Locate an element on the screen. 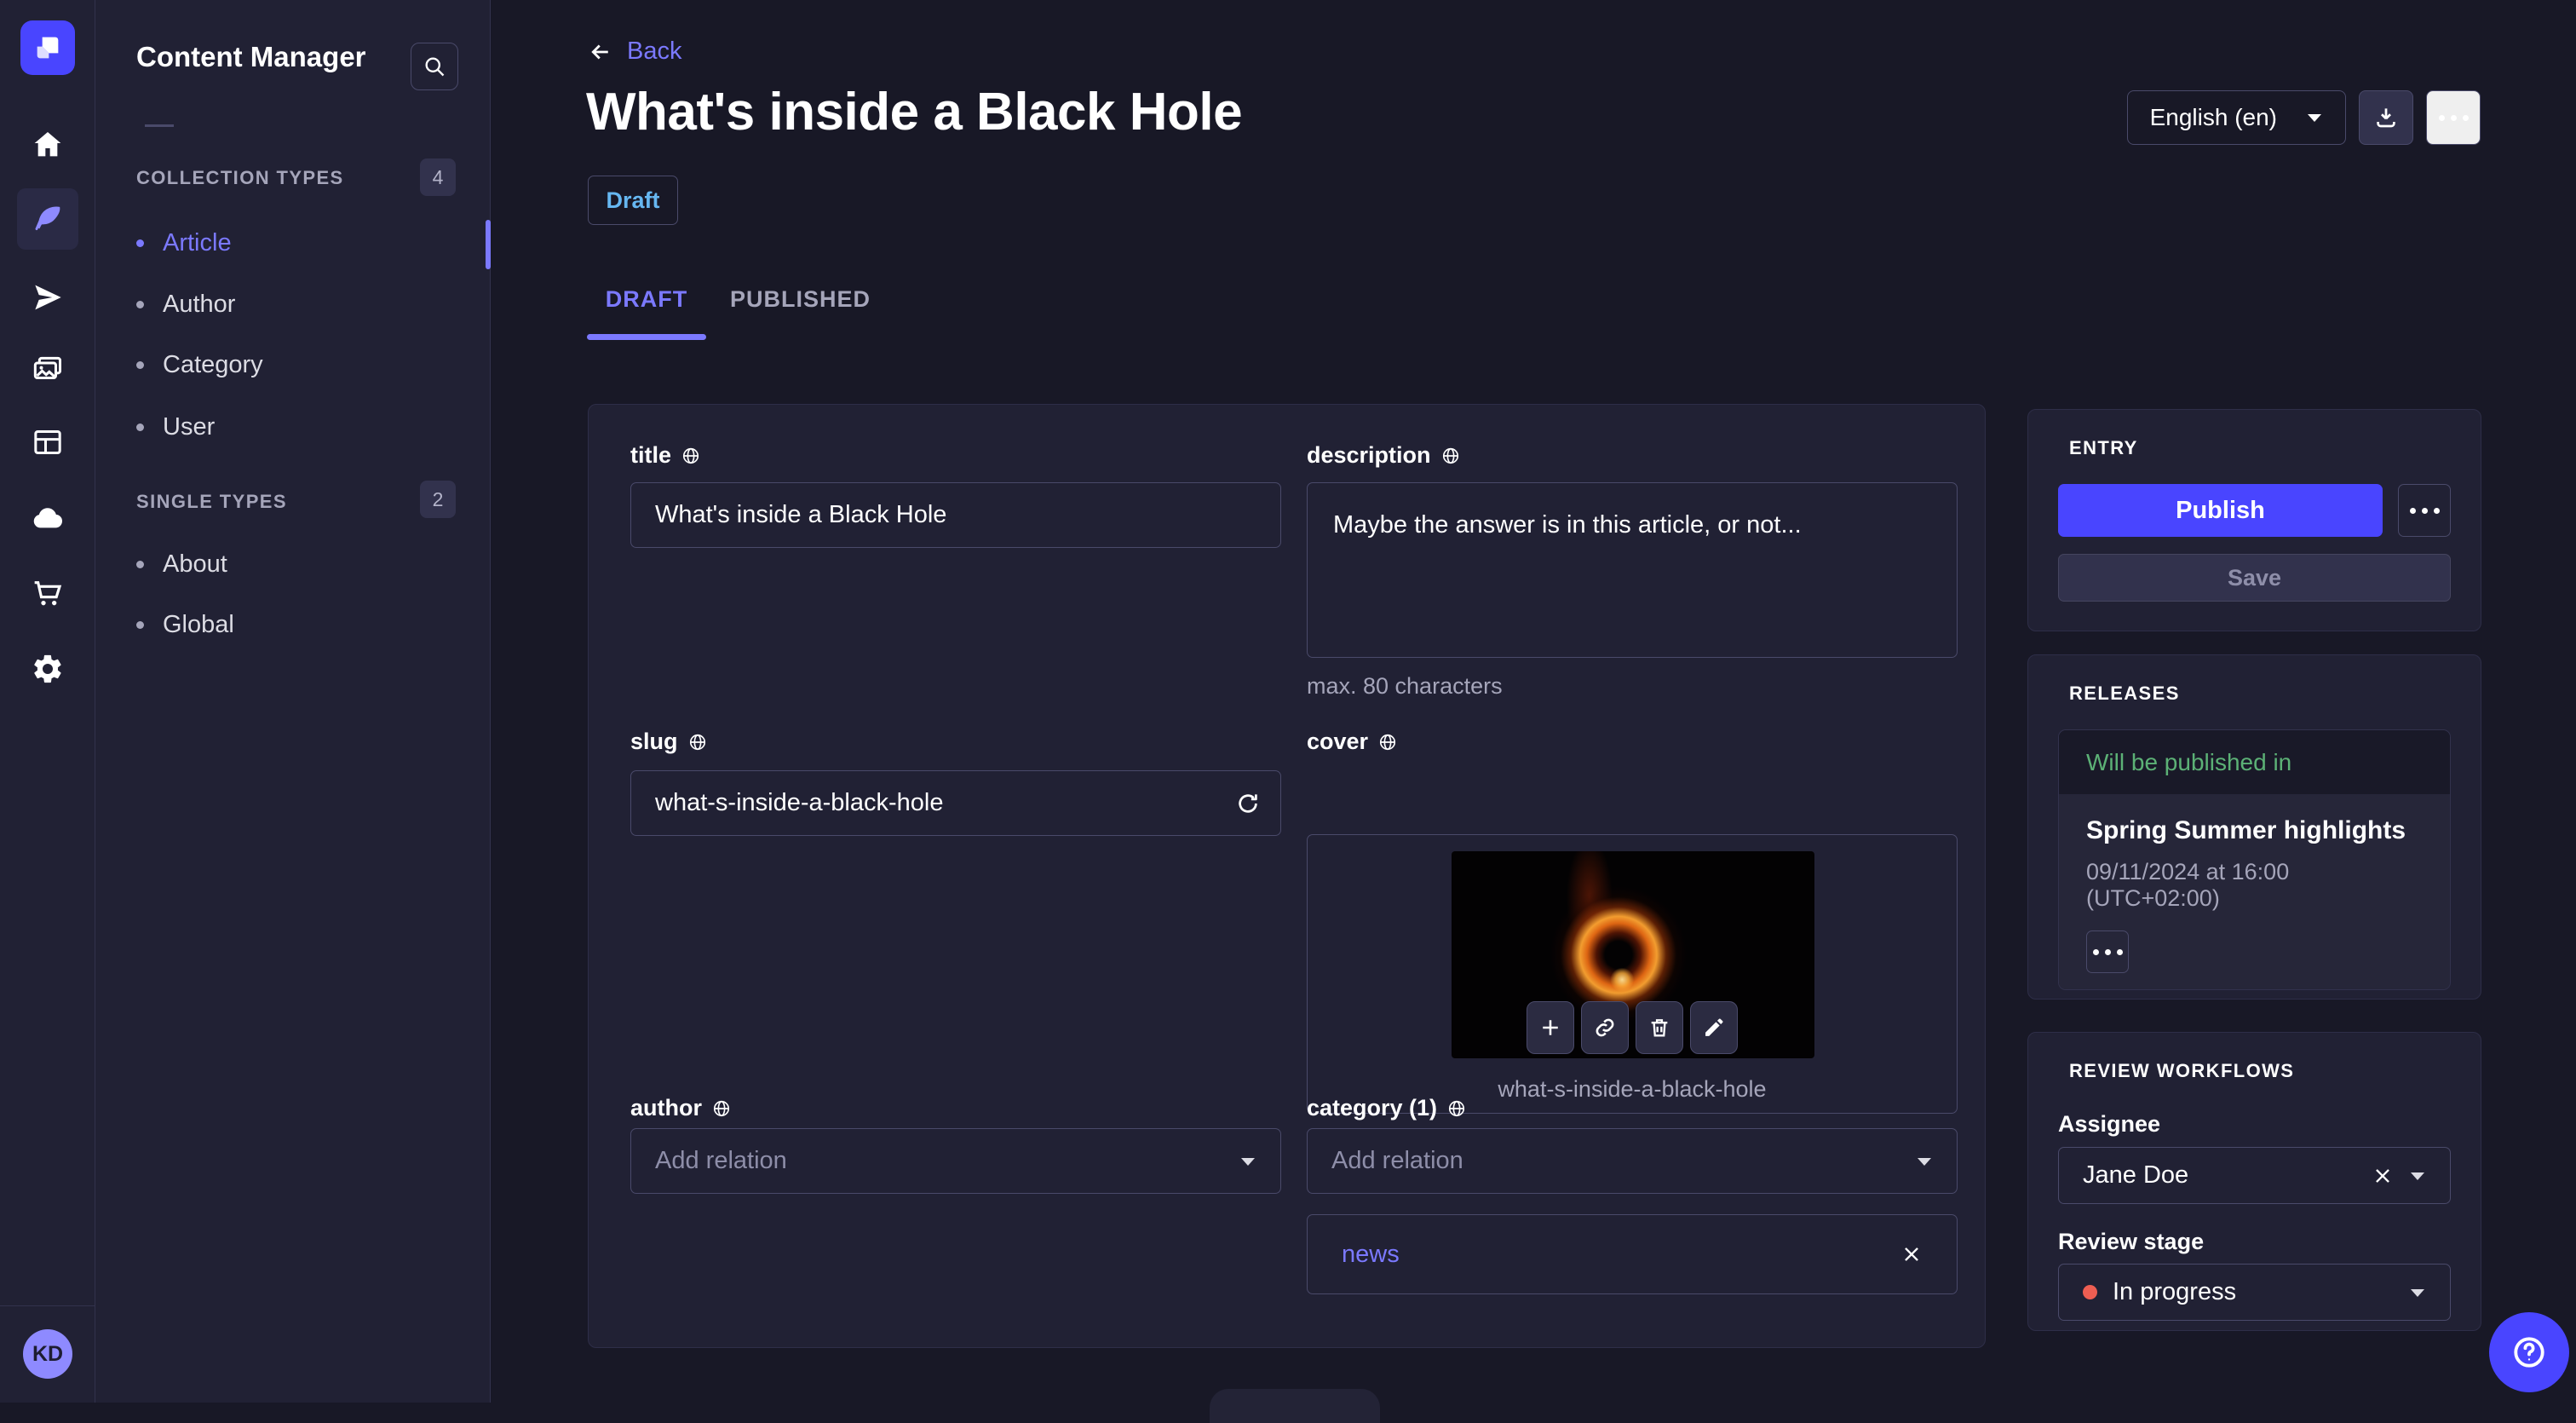  title-field-label: title is located at coordinates (955, 455).